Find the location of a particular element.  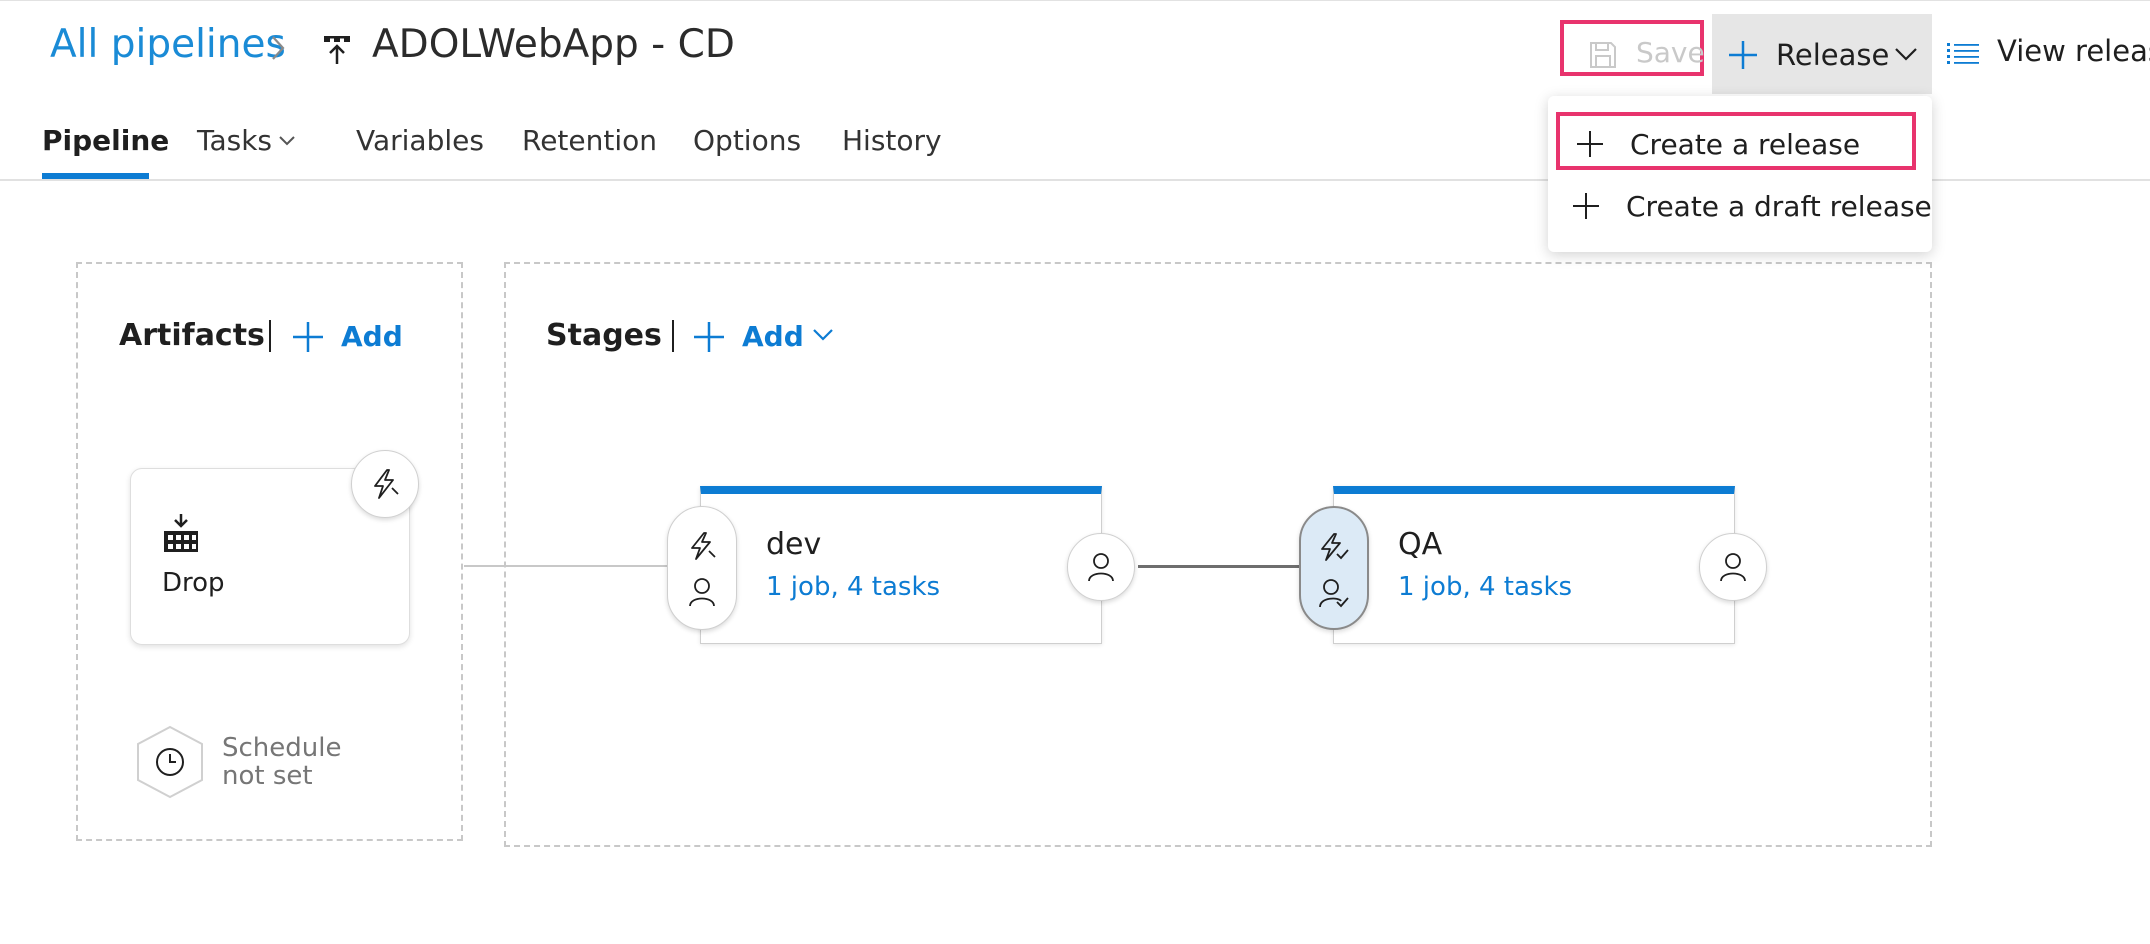

schedule-line1: Schedule is located at coordinates (282, 748).